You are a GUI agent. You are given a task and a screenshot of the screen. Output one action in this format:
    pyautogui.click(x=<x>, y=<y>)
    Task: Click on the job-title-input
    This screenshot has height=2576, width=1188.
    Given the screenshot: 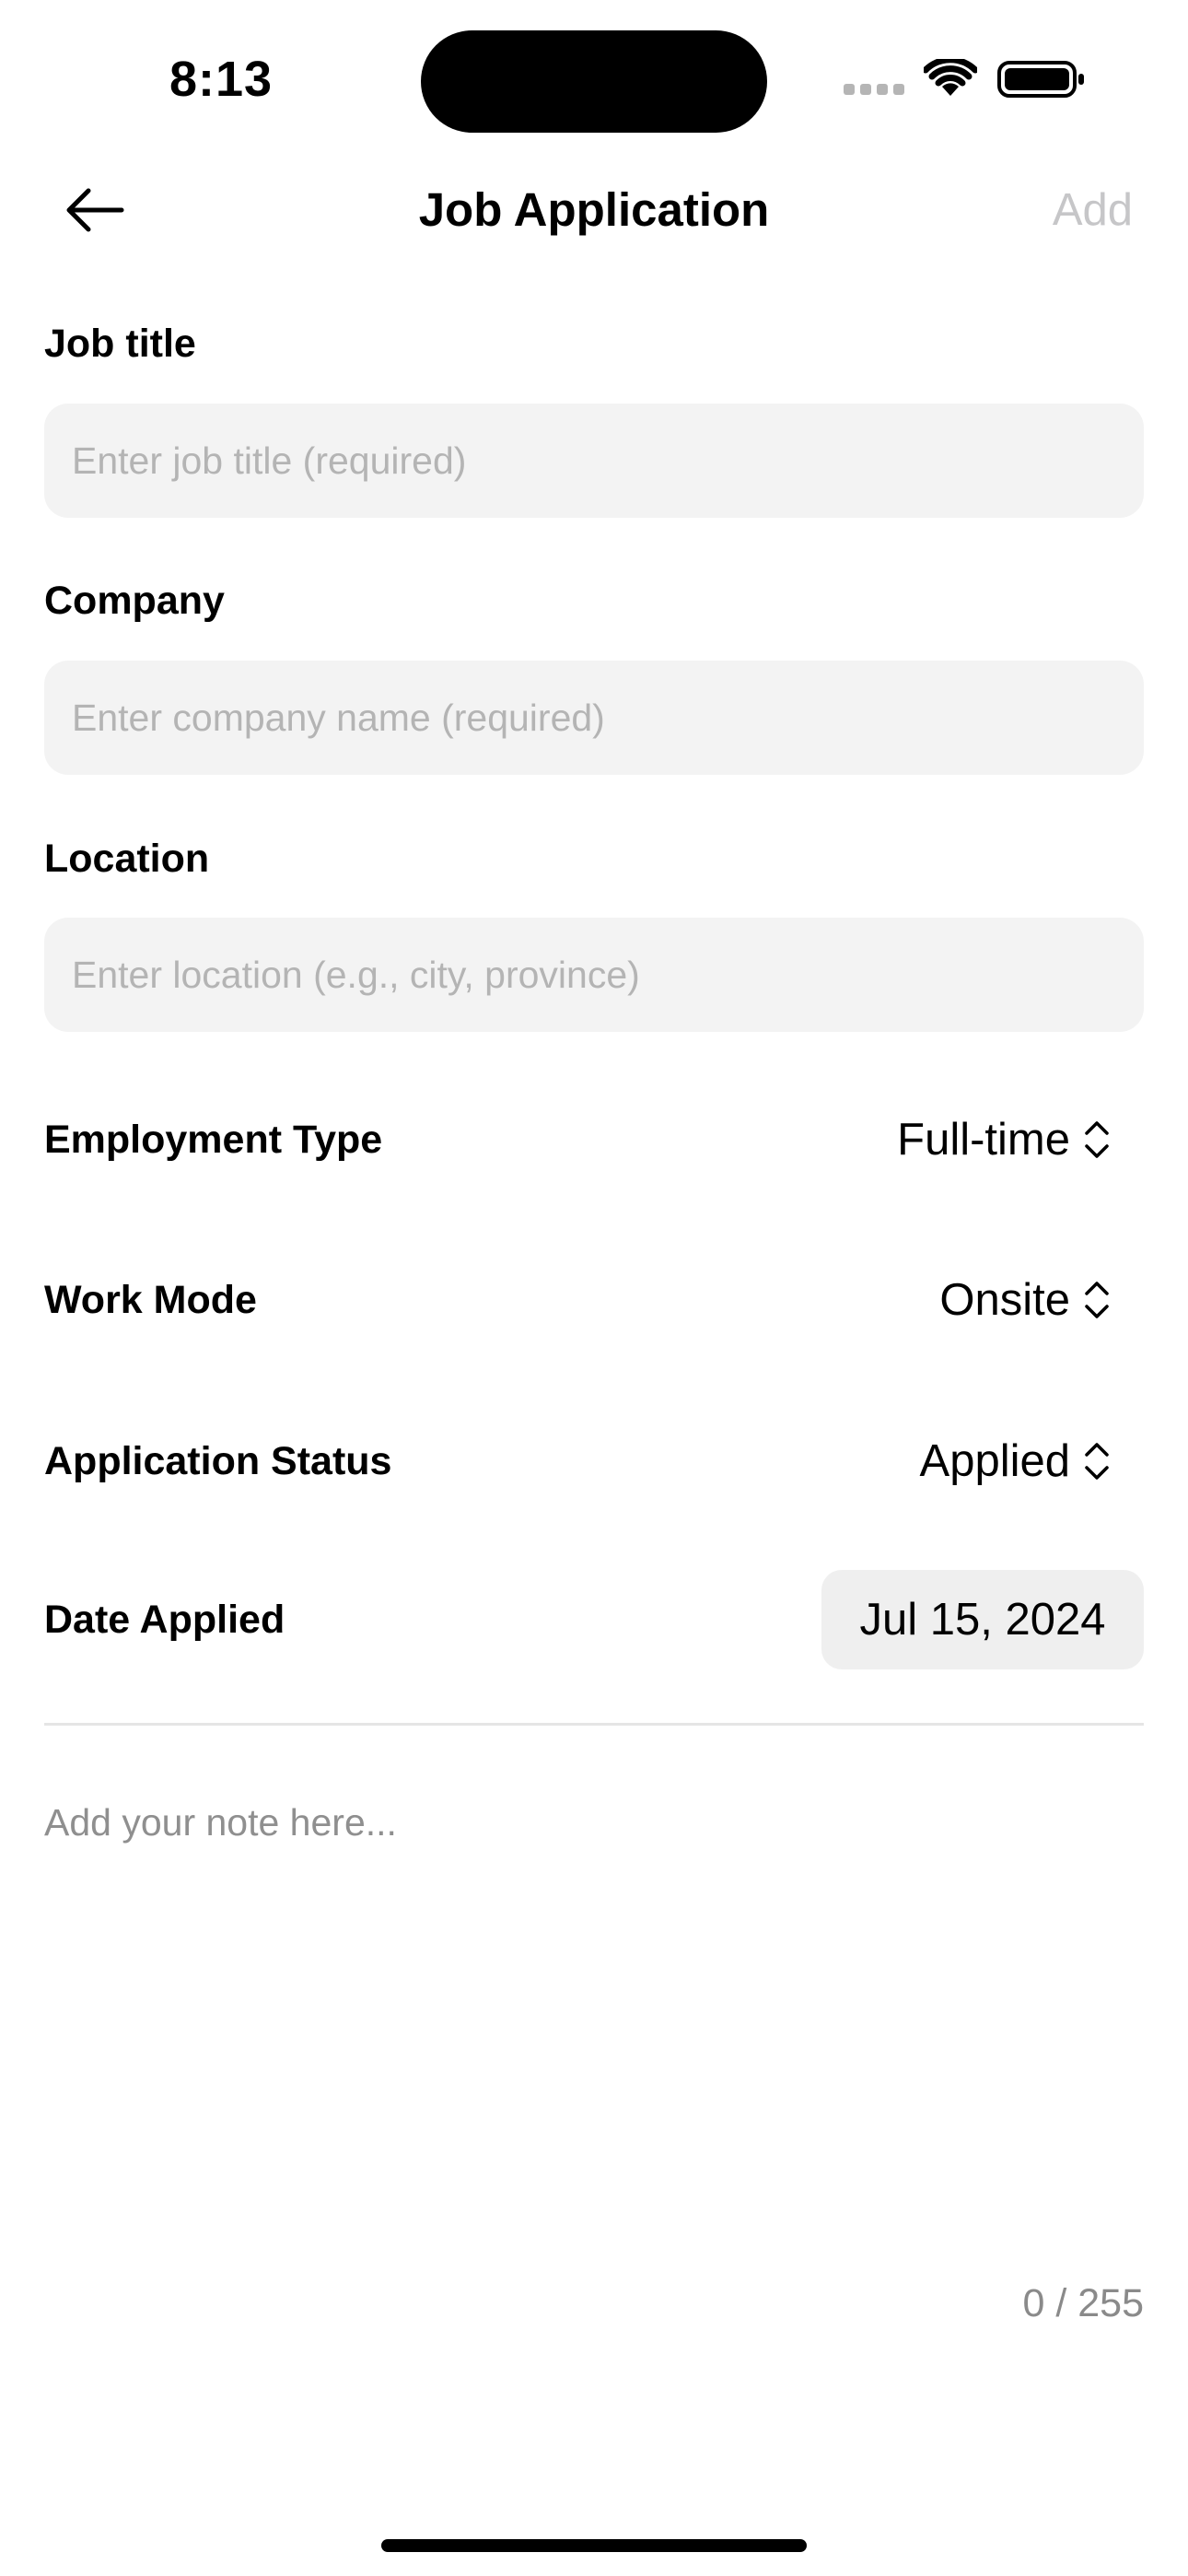 What is the action you would take?
    pyautogui.click(x=608, y=461)
    